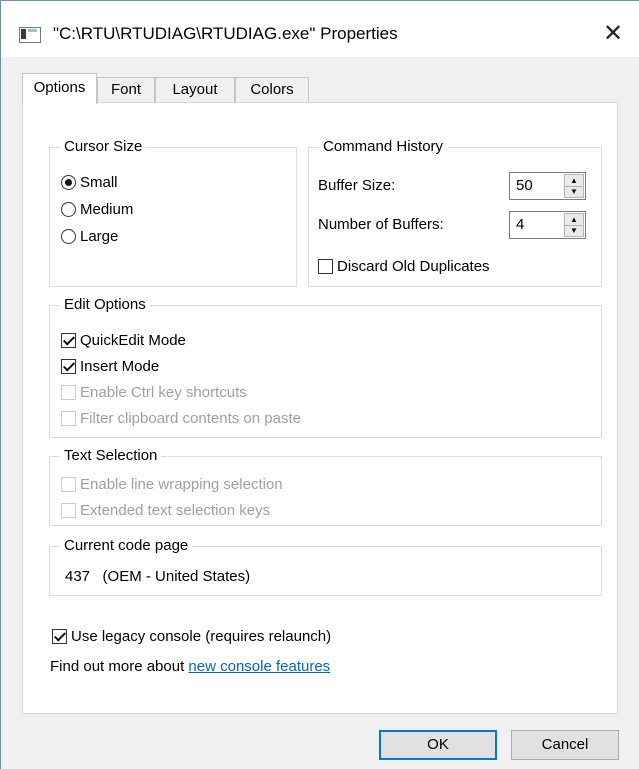  I want to click on radio-small: Small, so click(89, 183).